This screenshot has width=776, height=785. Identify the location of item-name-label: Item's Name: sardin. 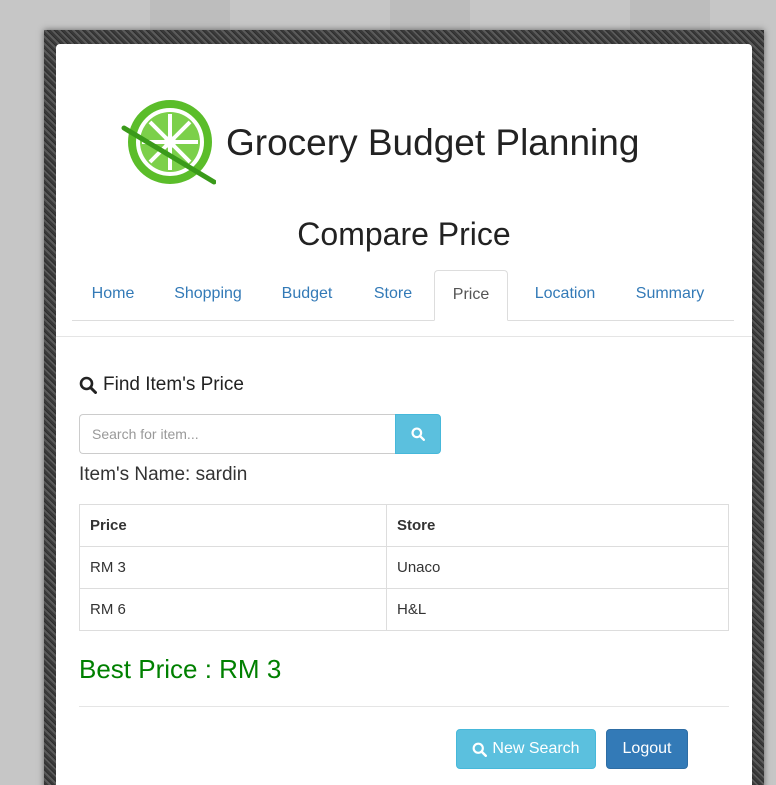
(163, 474).